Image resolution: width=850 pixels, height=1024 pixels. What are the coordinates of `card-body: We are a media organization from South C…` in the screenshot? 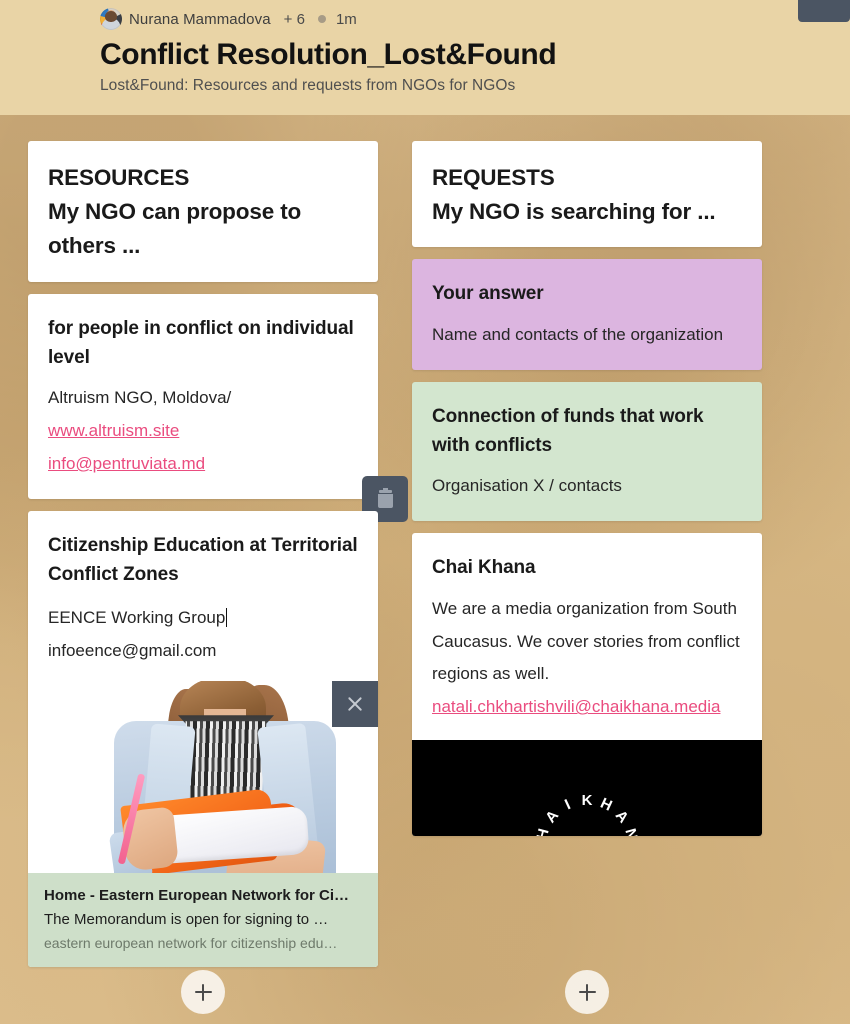 It's located at (587, 658).